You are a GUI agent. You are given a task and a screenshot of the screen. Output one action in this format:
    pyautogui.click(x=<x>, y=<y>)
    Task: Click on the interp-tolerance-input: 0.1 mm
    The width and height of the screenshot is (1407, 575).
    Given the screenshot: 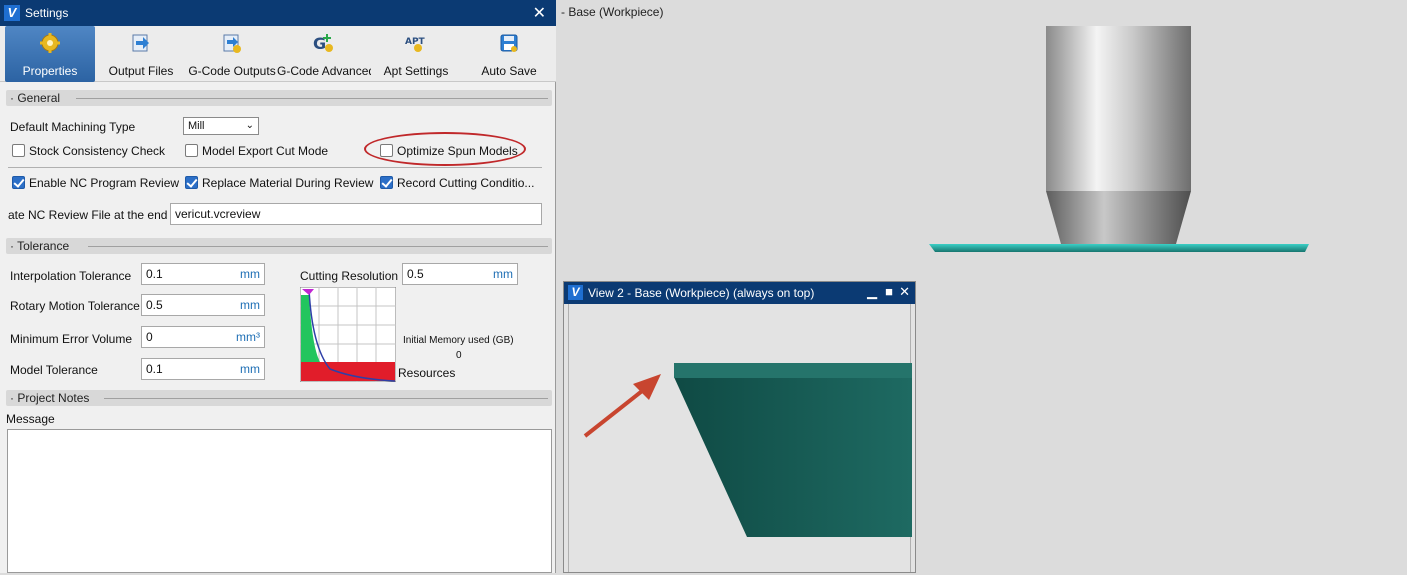 What is the action you would take?
    pyautogui.click(x=203, y=274)
    